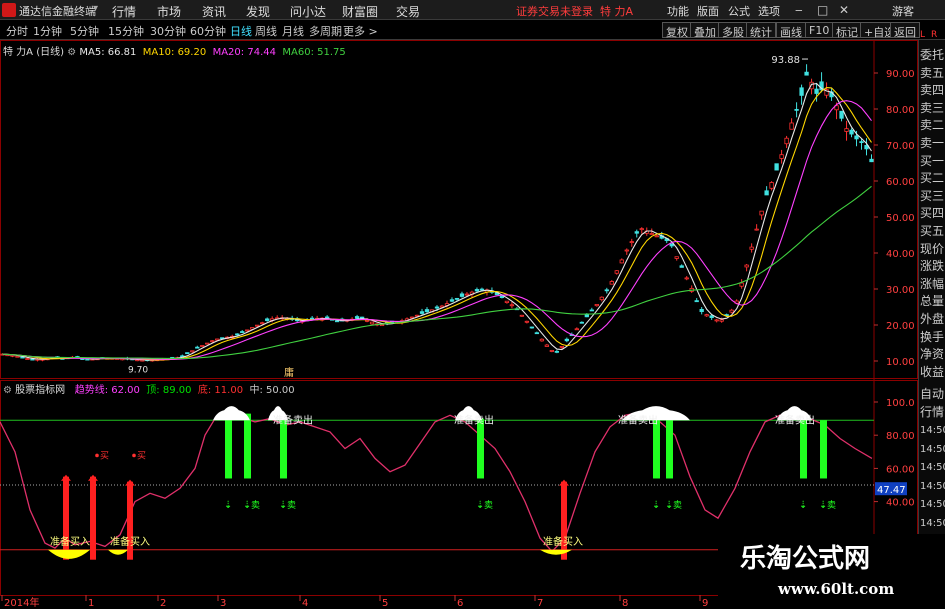 Image resolution: width=945 pixels, height=609 pixels. Describe the element at coordinates (932, 90) in the screenshot. I see `side-item: 卖四` at that location.